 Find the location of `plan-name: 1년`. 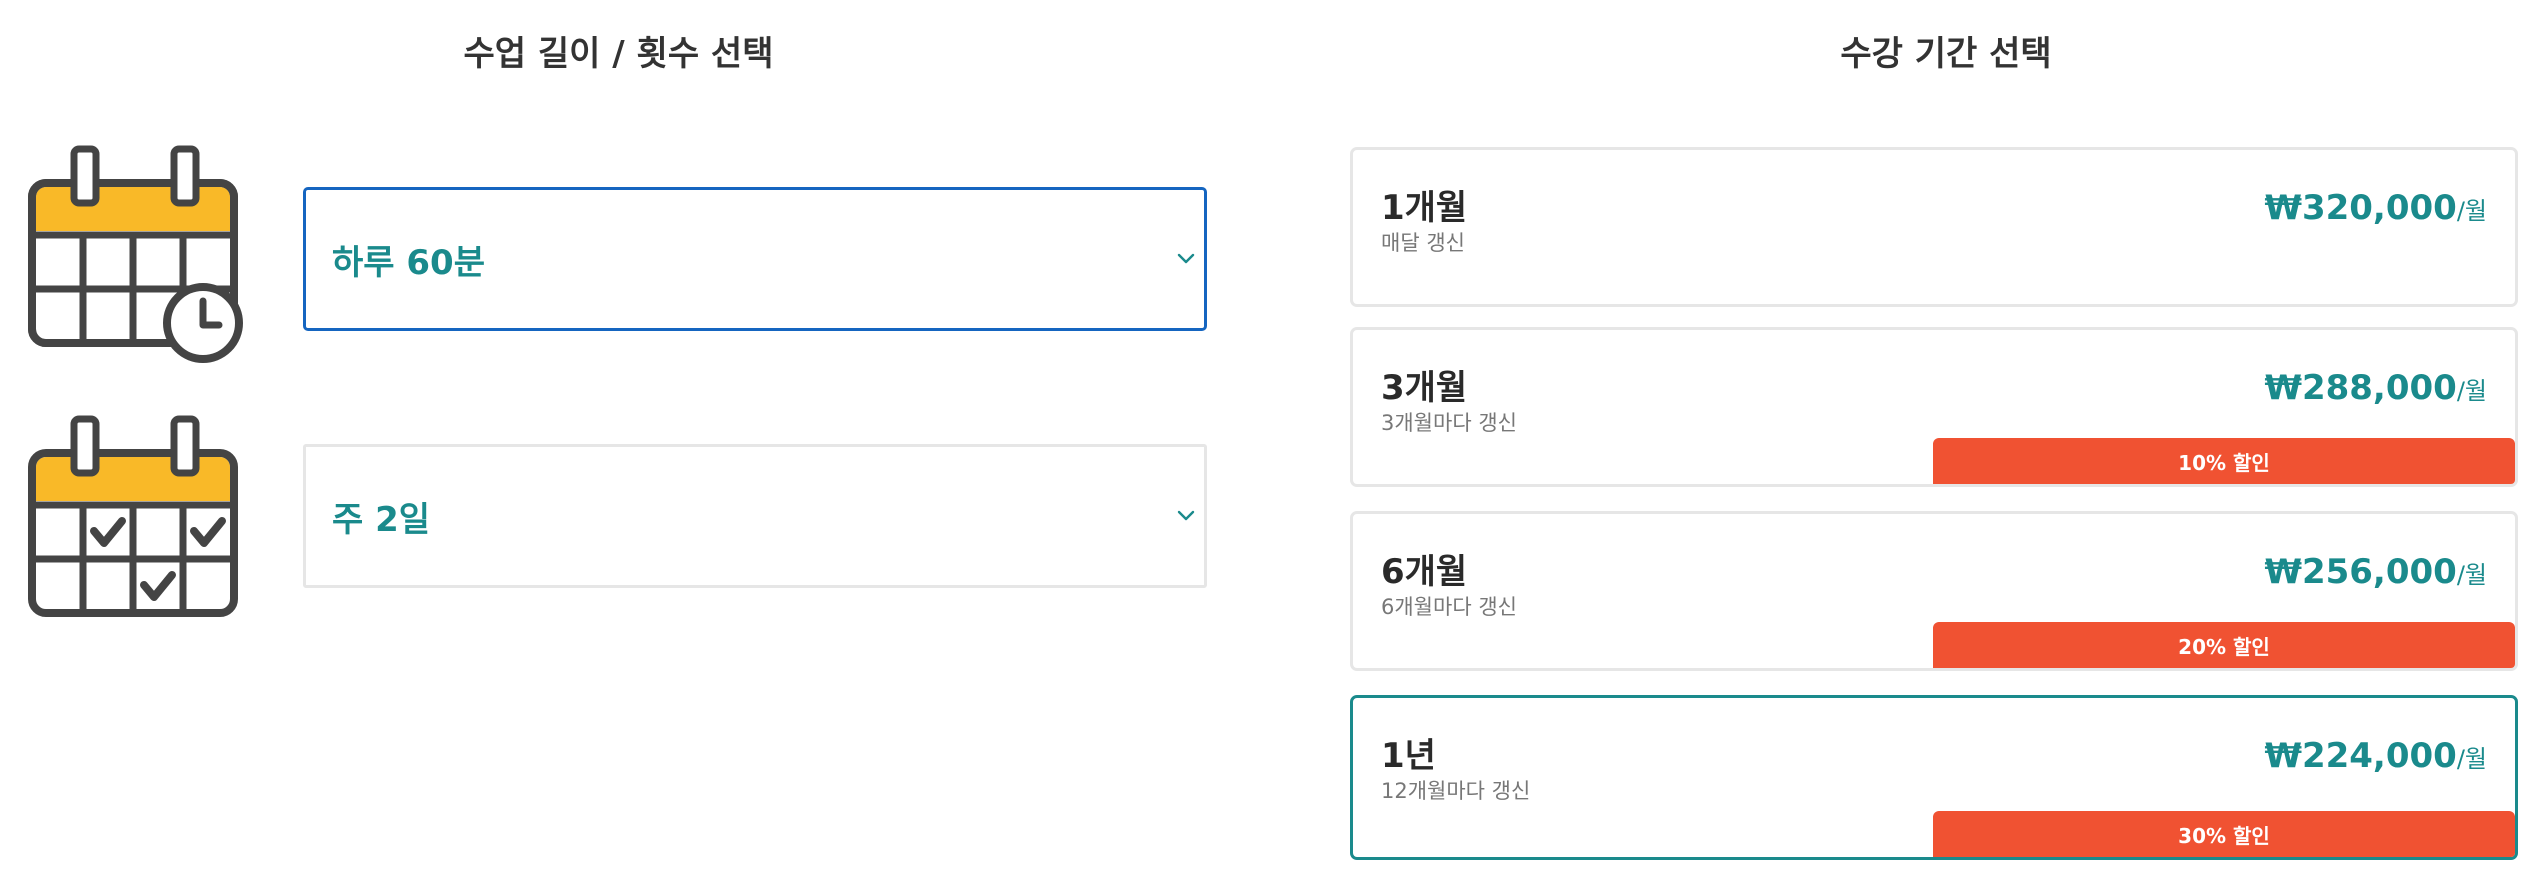

plan-name: 1년 is located at coordinates (1408, 756).